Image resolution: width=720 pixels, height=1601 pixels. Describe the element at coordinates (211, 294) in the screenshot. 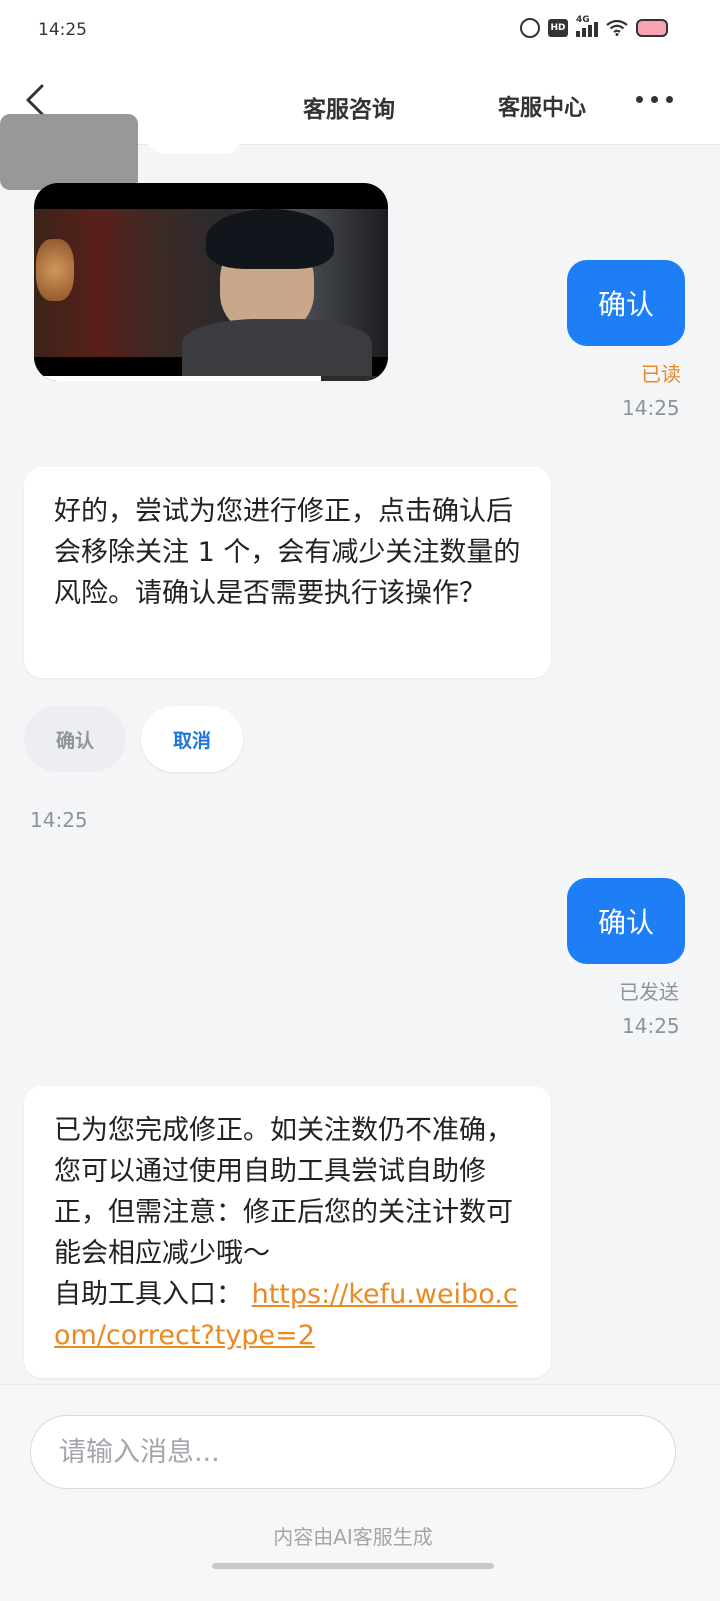

I see `video-thumbnail` at that location.